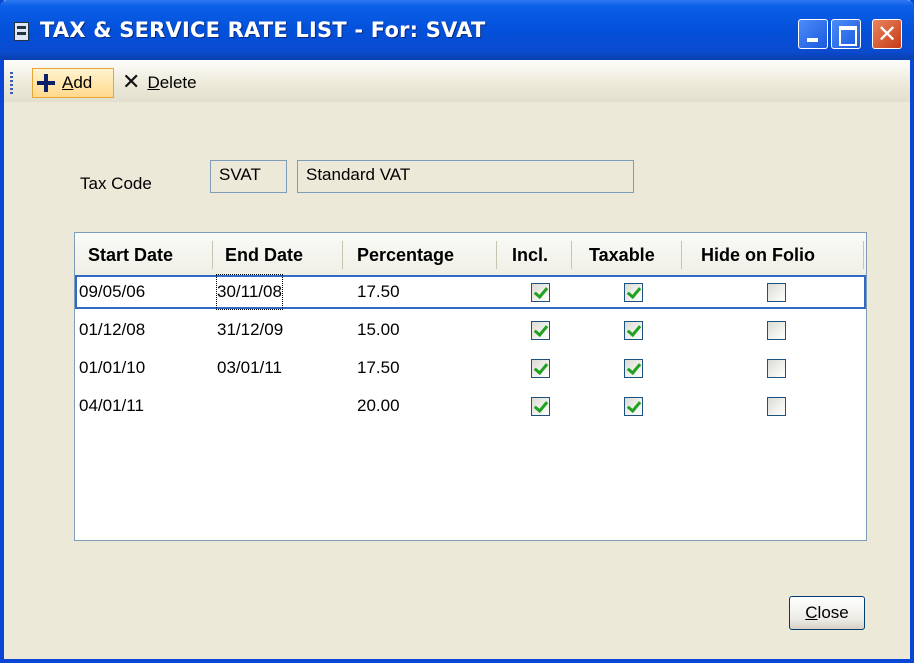 Image resolution: width=914 pixels, height=663 pixels. What do you see at coordinates (172, 82) in the screenshot?
I see `delete-button-label: Delete` at bounding box center [172, 82].